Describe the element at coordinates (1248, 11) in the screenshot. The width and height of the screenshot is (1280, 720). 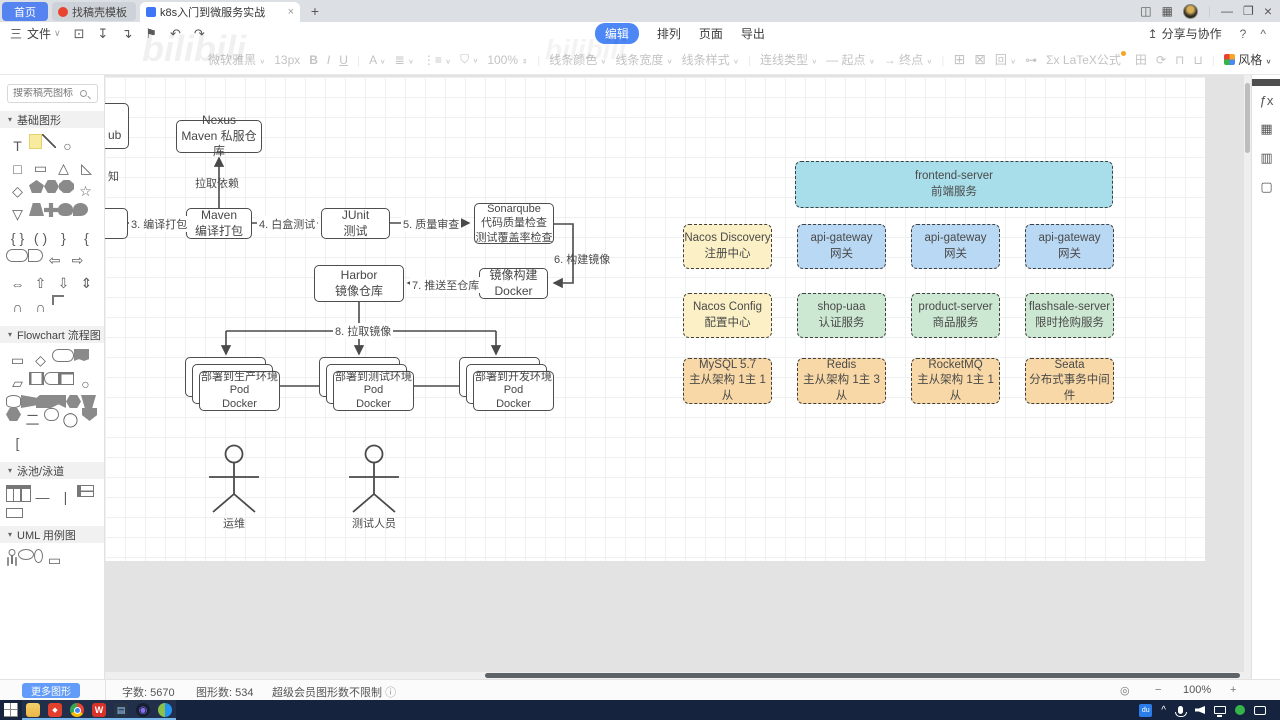
I see `window-restore-button: ❐` at that location.